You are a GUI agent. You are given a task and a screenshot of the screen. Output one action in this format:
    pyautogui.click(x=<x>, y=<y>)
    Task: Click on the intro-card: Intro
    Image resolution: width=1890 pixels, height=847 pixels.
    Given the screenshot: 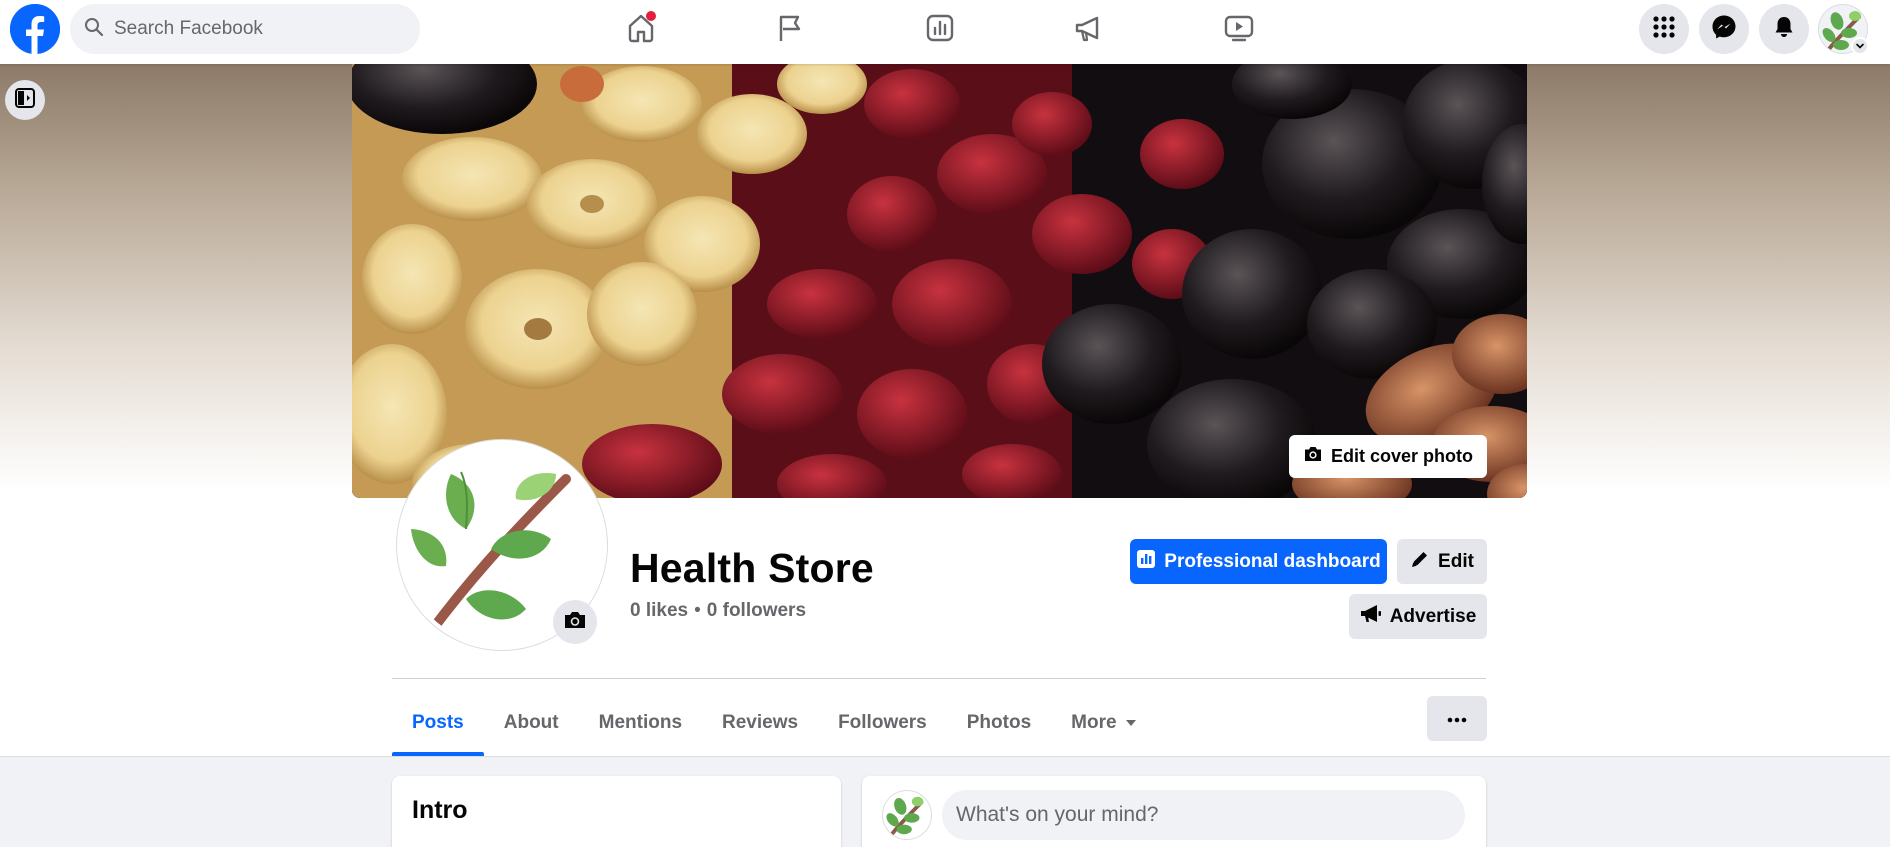 What is the action you would take?
    pyautogui.click(x=616, y=811)
    